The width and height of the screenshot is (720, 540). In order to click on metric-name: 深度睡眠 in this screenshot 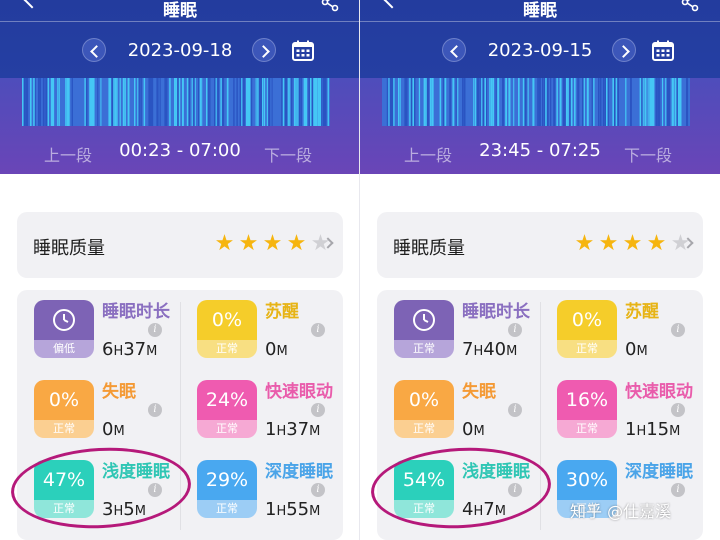, I will do `click(659, 472)`.